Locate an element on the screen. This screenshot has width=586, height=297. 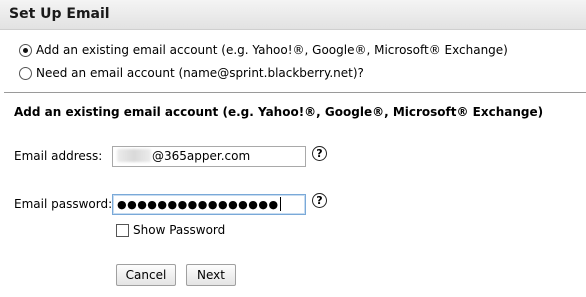
email-password-label: Email password: is located at coordinates (63, 204).